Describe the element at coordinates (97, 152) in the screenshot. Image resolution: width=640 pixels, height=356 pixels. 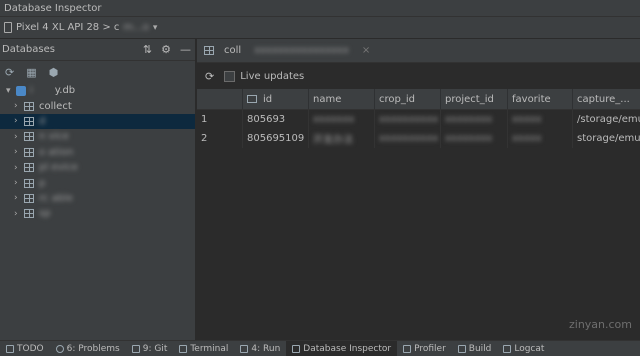
I see `tree-item: › o ation` at that location.